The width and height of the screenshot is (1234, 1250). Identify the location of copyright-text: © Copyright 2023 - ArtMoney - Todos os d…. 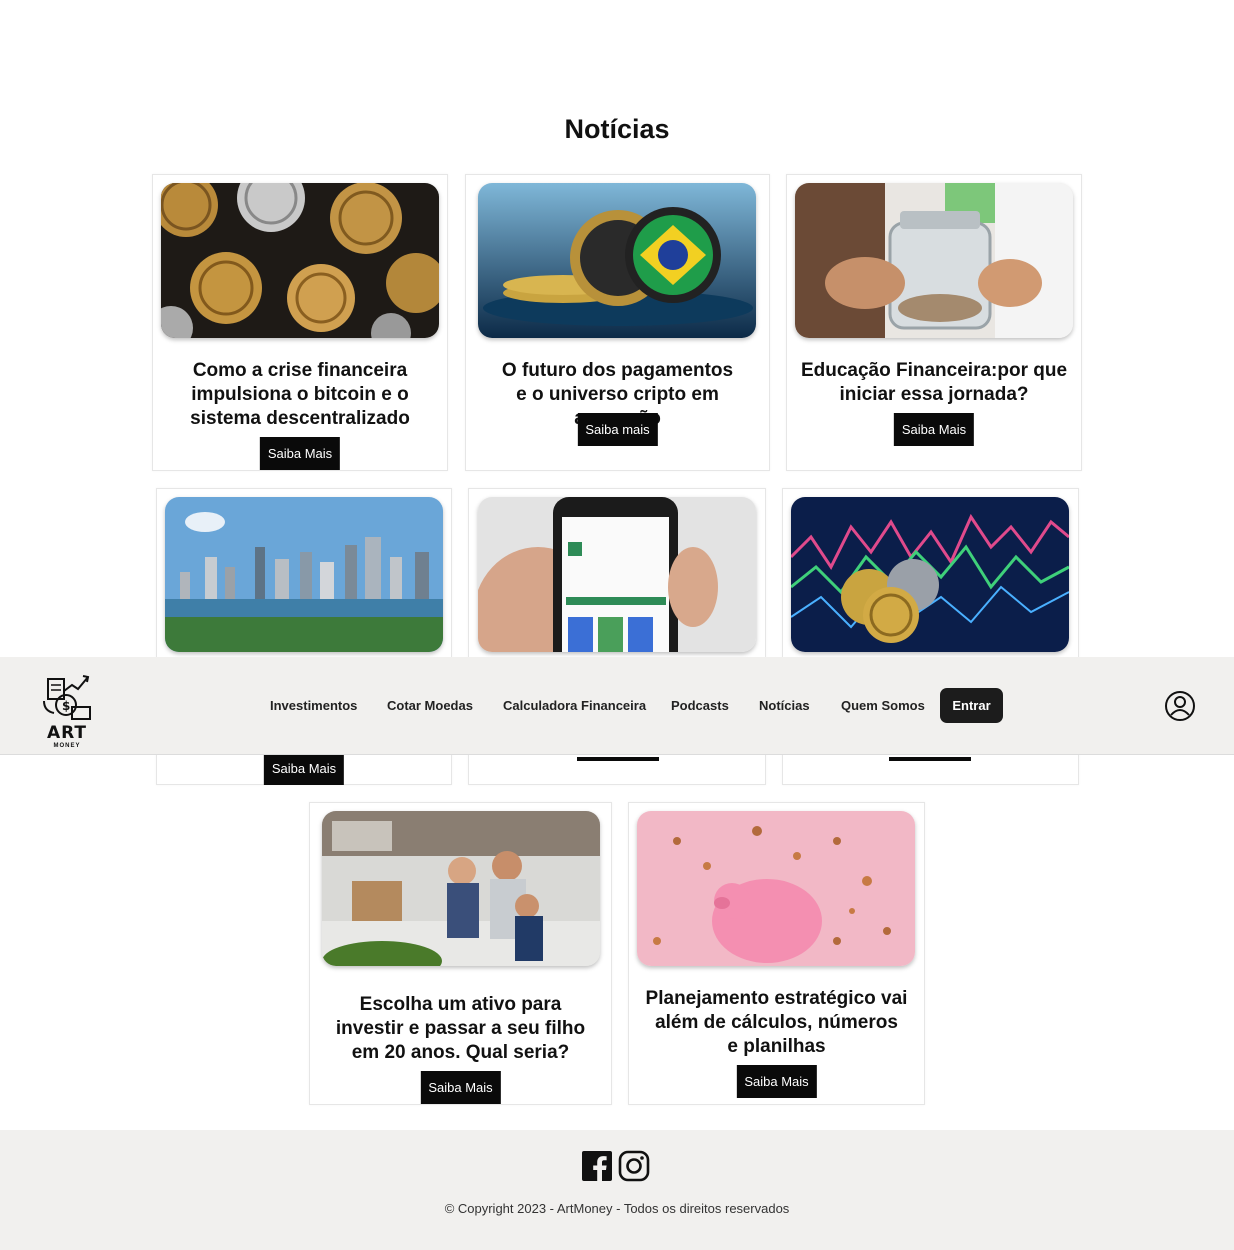
(617, 1208).